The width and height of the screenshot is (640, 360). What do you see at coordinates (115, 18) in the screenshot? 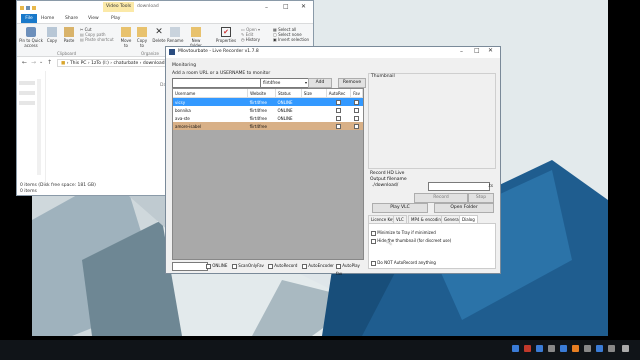
I see `tab-play: Play` at bounding box center [115, 18].